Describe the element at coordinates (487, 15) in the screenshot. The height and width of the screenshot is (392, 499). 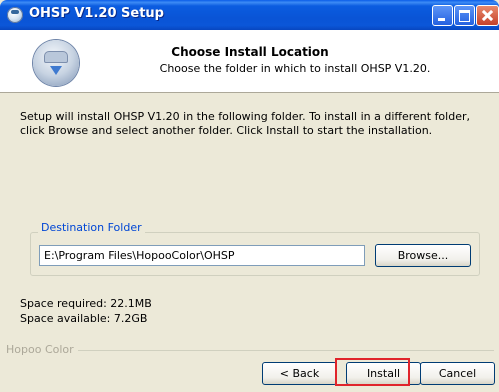
I see `close-icon` at that location.